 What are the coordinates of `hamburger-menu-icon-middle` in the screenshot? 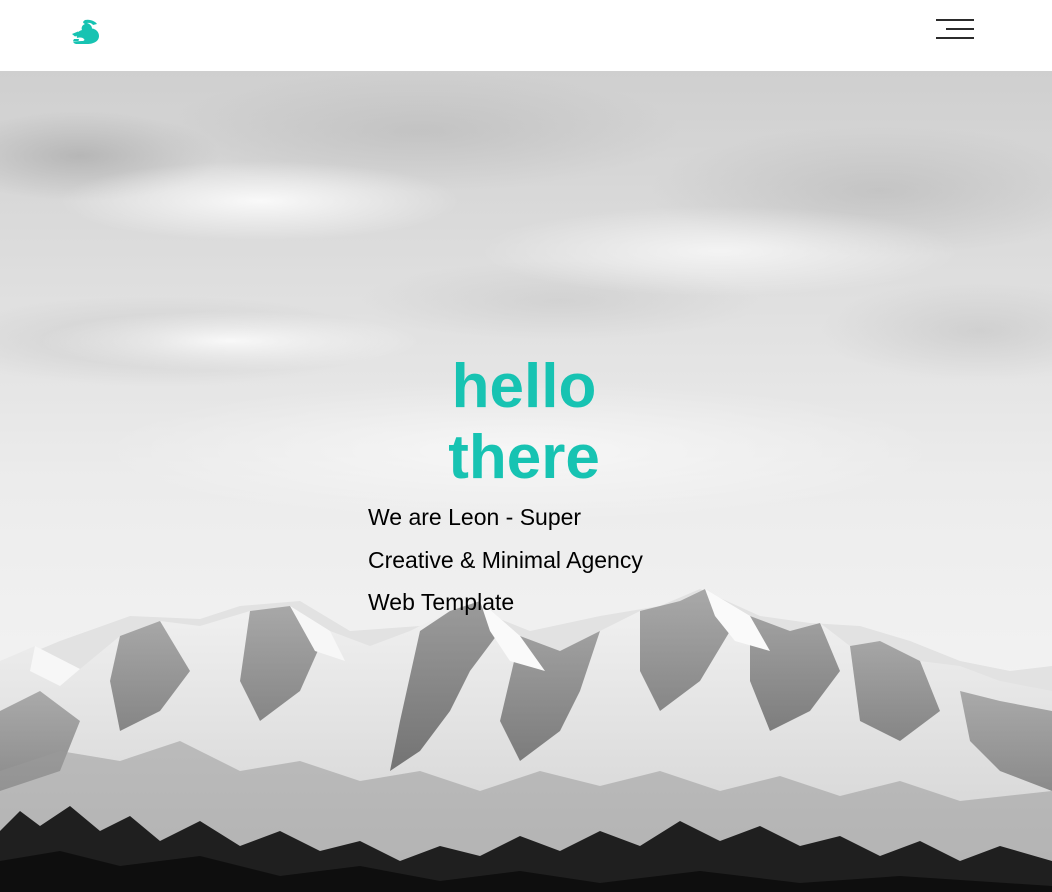 It's located at (960, 29).